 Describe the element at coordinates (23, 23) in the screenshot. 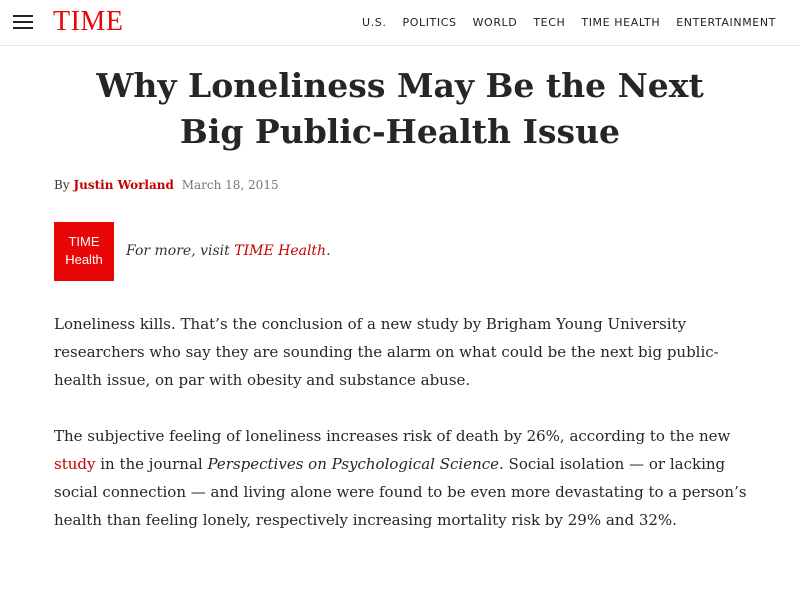

I see `hamburger-menu-icon` at that location.